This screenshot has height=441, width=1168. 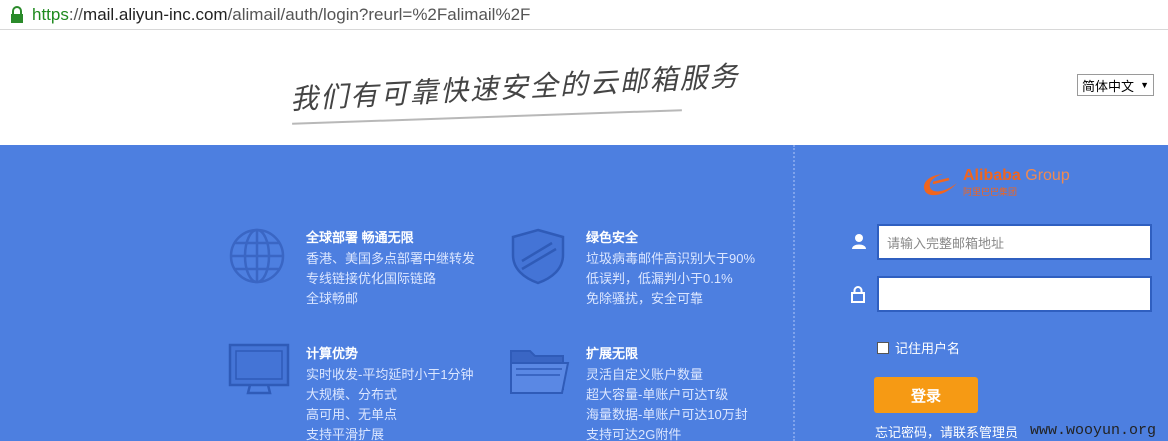 What do you see at coordinates (391, 258) in the screenshot?
I see `feature-line: 香港、美国多点部署中继转发` at bounding box center [391, 258].